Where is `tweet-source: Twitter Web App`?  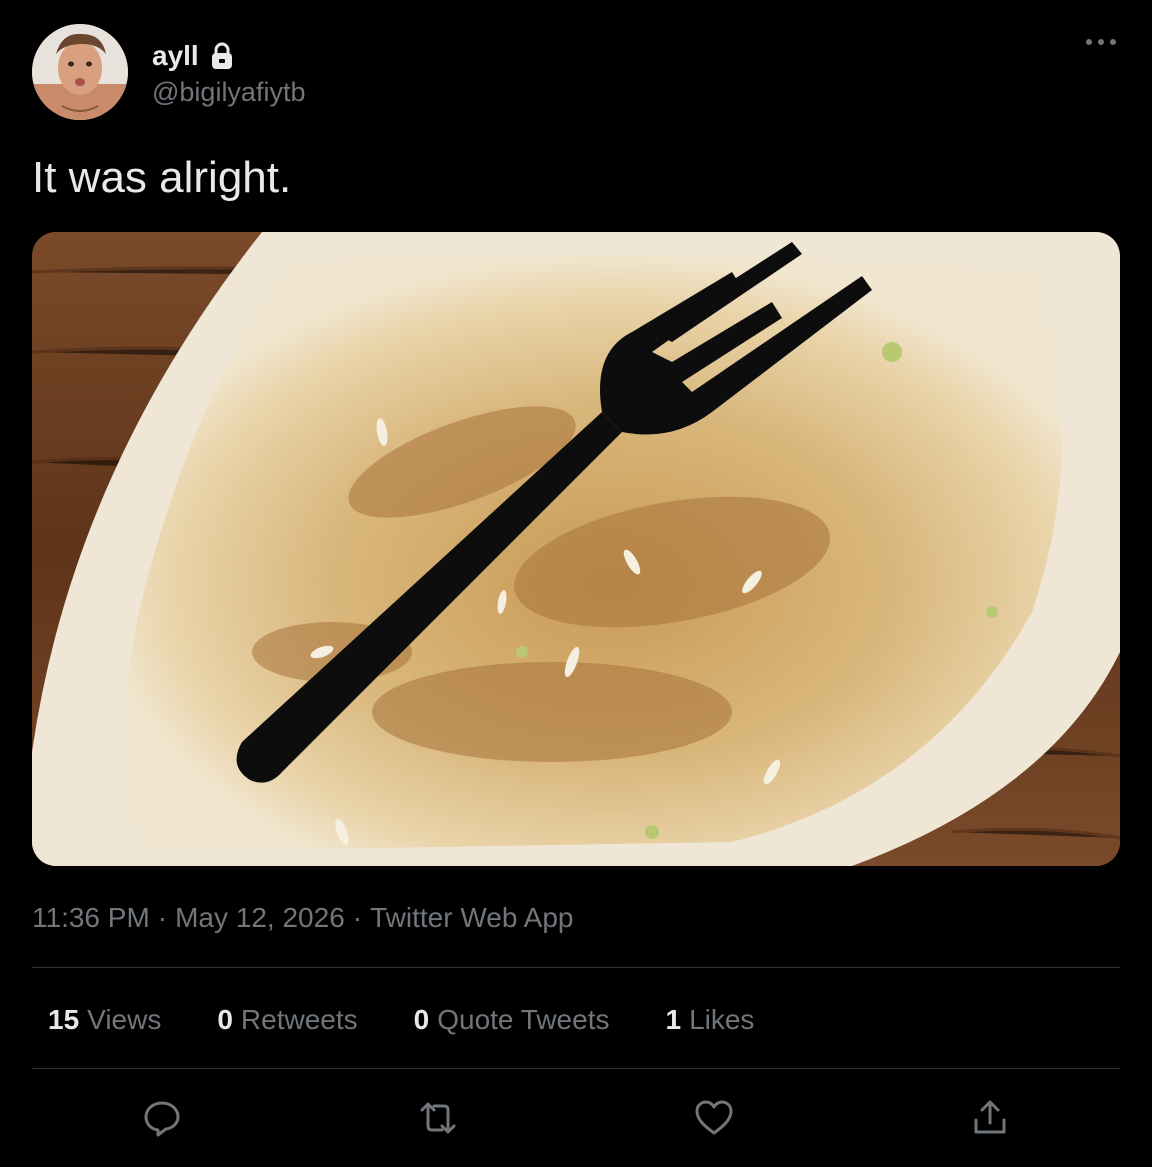
tweet-source: Twitter Web App is located at coordinates (471, 917).